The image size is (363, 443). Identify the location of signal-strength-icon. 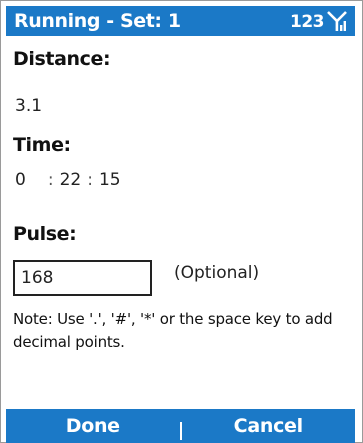
(337, 21).